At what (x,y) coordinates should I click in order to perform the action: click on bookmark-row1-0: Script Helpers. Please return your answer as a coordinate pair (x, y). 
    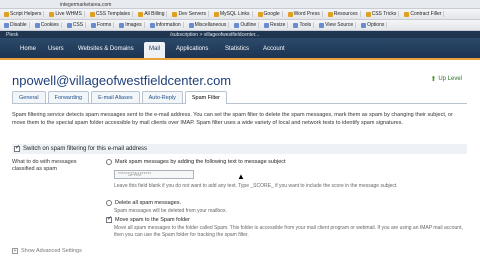
    Looking at the image, I should click on (23, 14).